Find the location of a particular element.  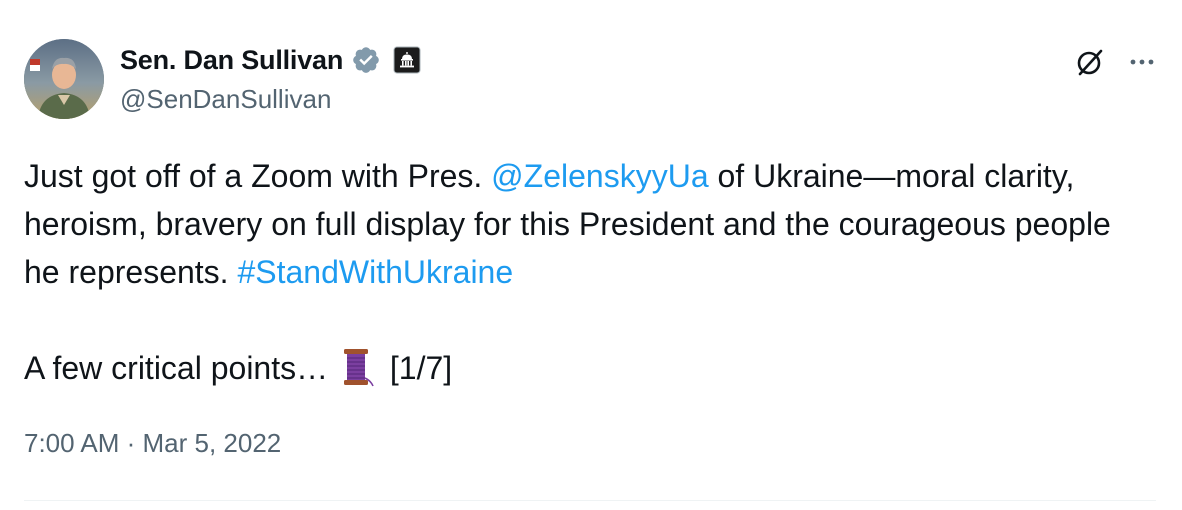

grok-icon is located at coordinates (1090, 62).